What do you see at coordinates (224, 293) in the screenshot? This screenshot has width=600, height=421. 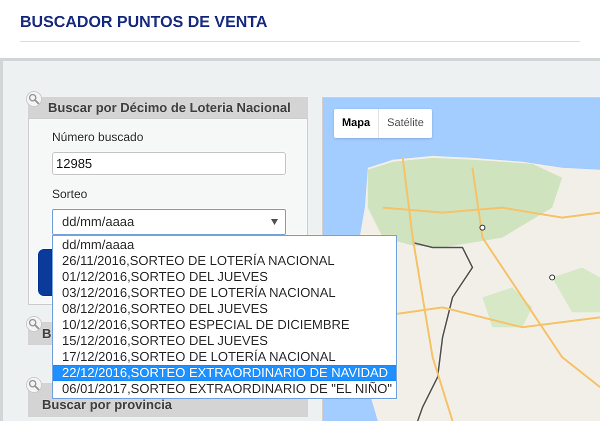 I see `dropdown-option: 03/12/2016,SORTEO DE LOTERÍA NACIONAL` at bounding box center [224, 293].